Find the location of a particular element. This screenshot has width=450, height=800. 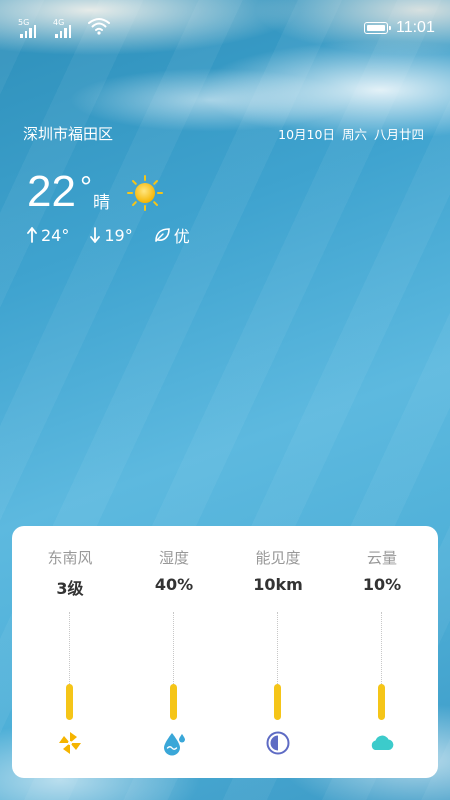

arrow-up-icon is located at coordinates (32, 235).